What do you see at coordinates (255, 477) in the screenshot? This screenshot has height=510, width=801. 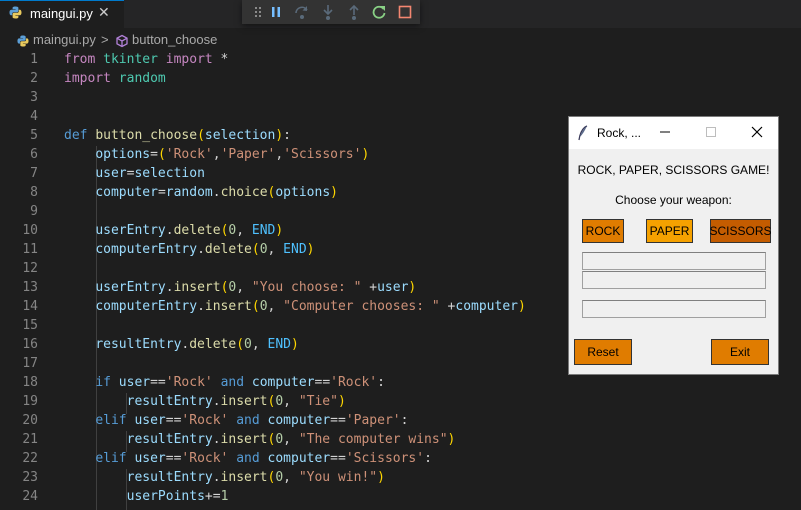 I see `code-text: resultEntry.insert(0, "You win!")` at bounding box center [255, 477].